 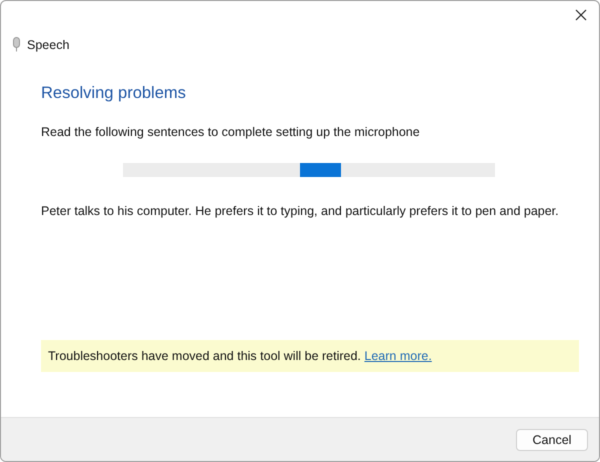 I want to click on instruction-text: Read the following sentences to complete setting up the microphone, so click(x=231, y=132).